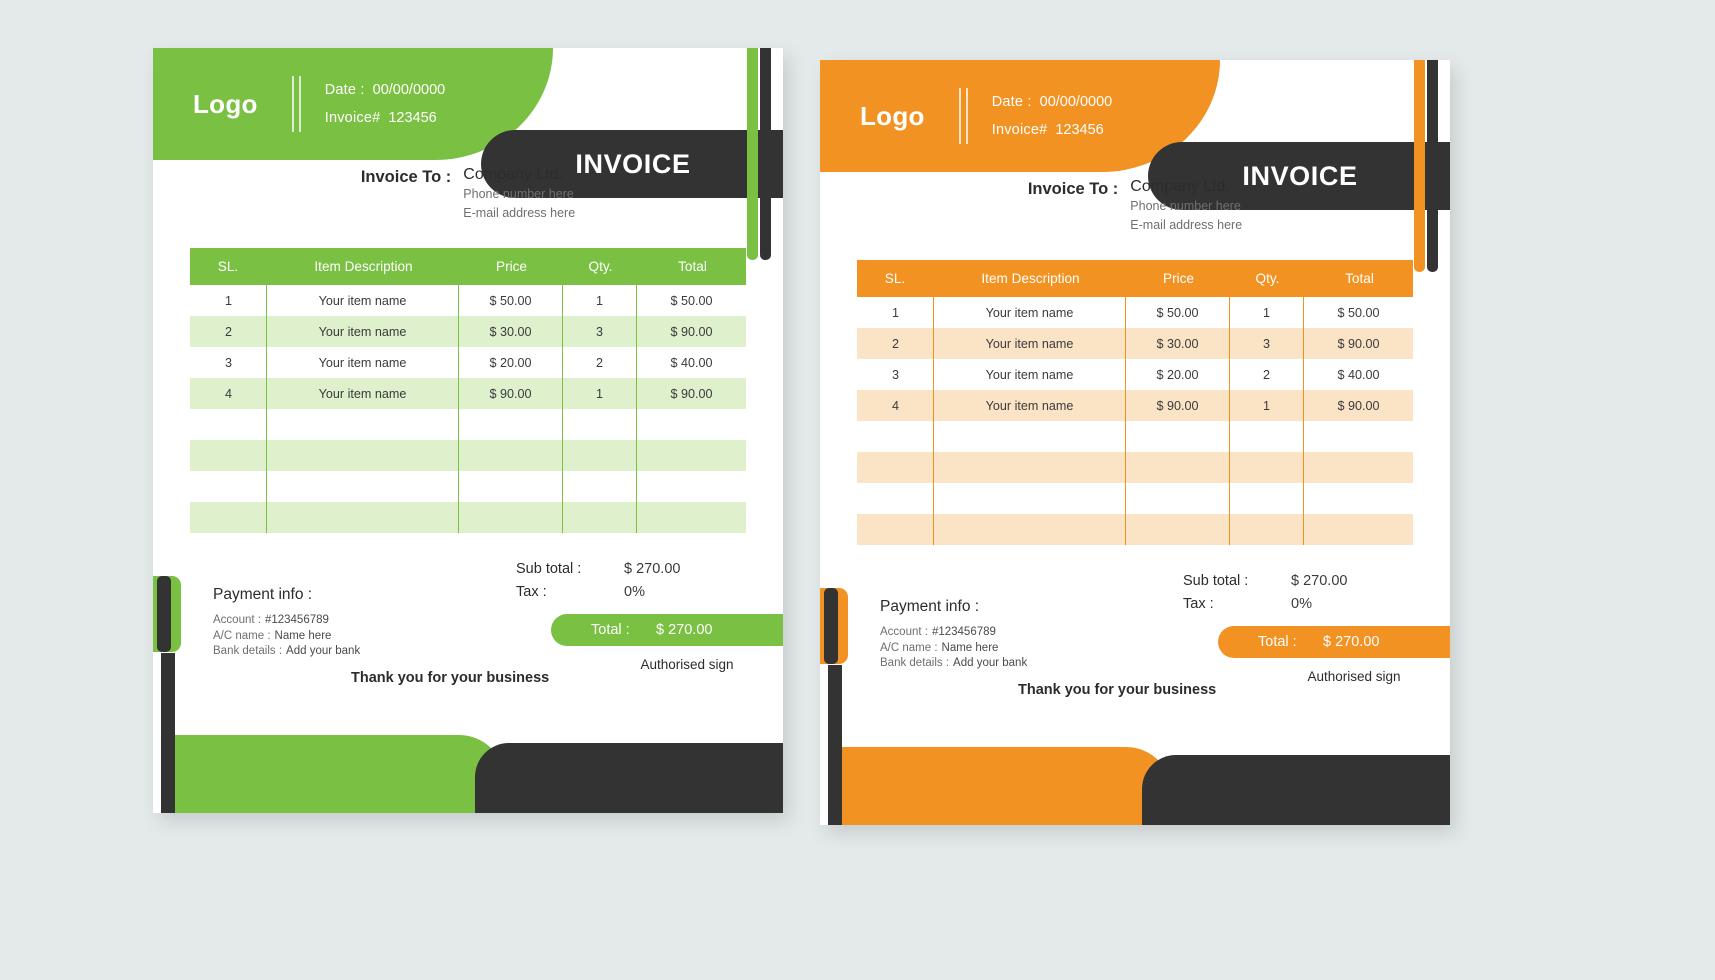 This screenshot has height=980, width=1715. Describe the element at coordinates (1216, 581) in the screenshot. I see `subtotal-label: Sub total :` at that location.